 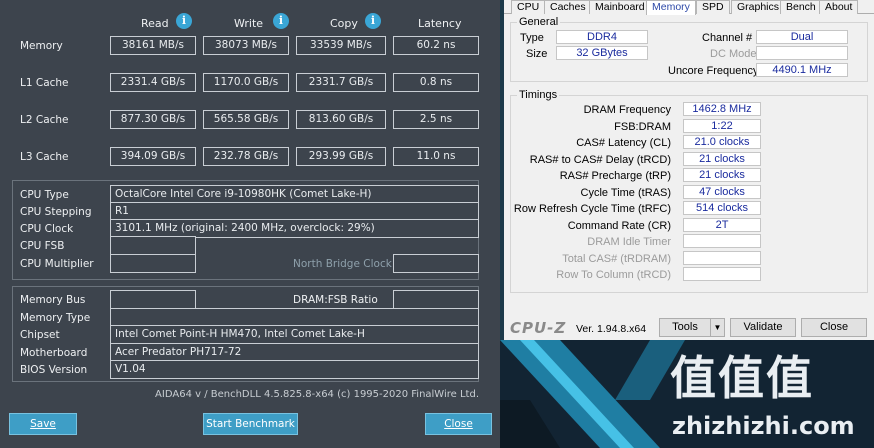 What do you see at coordinates (685, 327) in the screenshot?
I see `tools-button-label: Tools` at bounding box center [685, 327].